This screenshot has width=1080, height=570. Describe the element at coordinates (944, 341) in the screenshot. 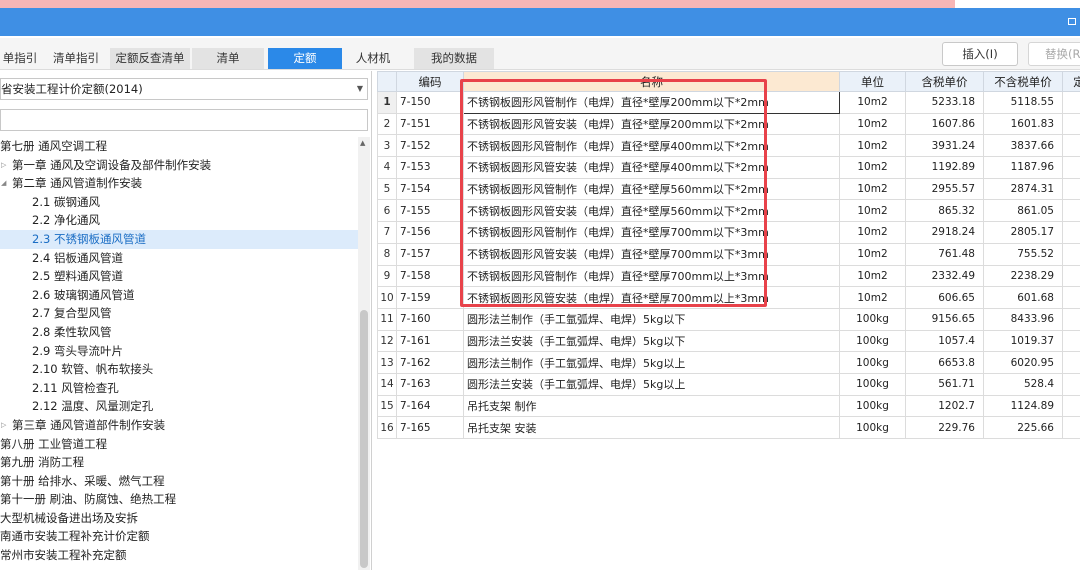

I see `row-tax-price: 1057.4` at that location.